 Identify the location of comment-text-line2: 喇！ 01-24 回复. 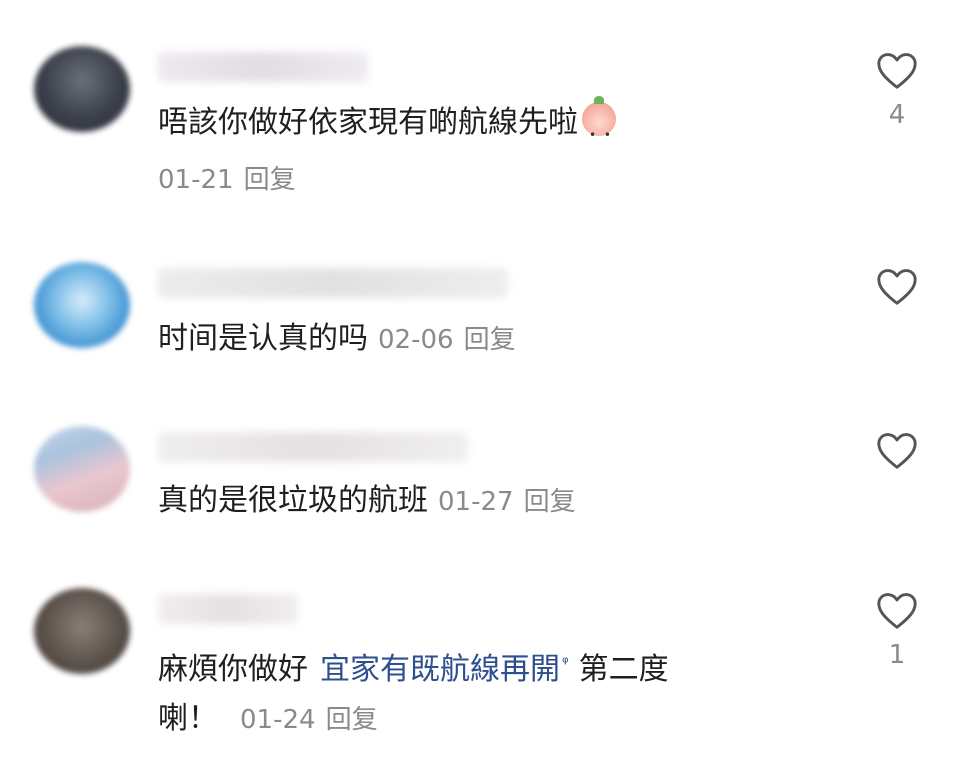
(479, 719).